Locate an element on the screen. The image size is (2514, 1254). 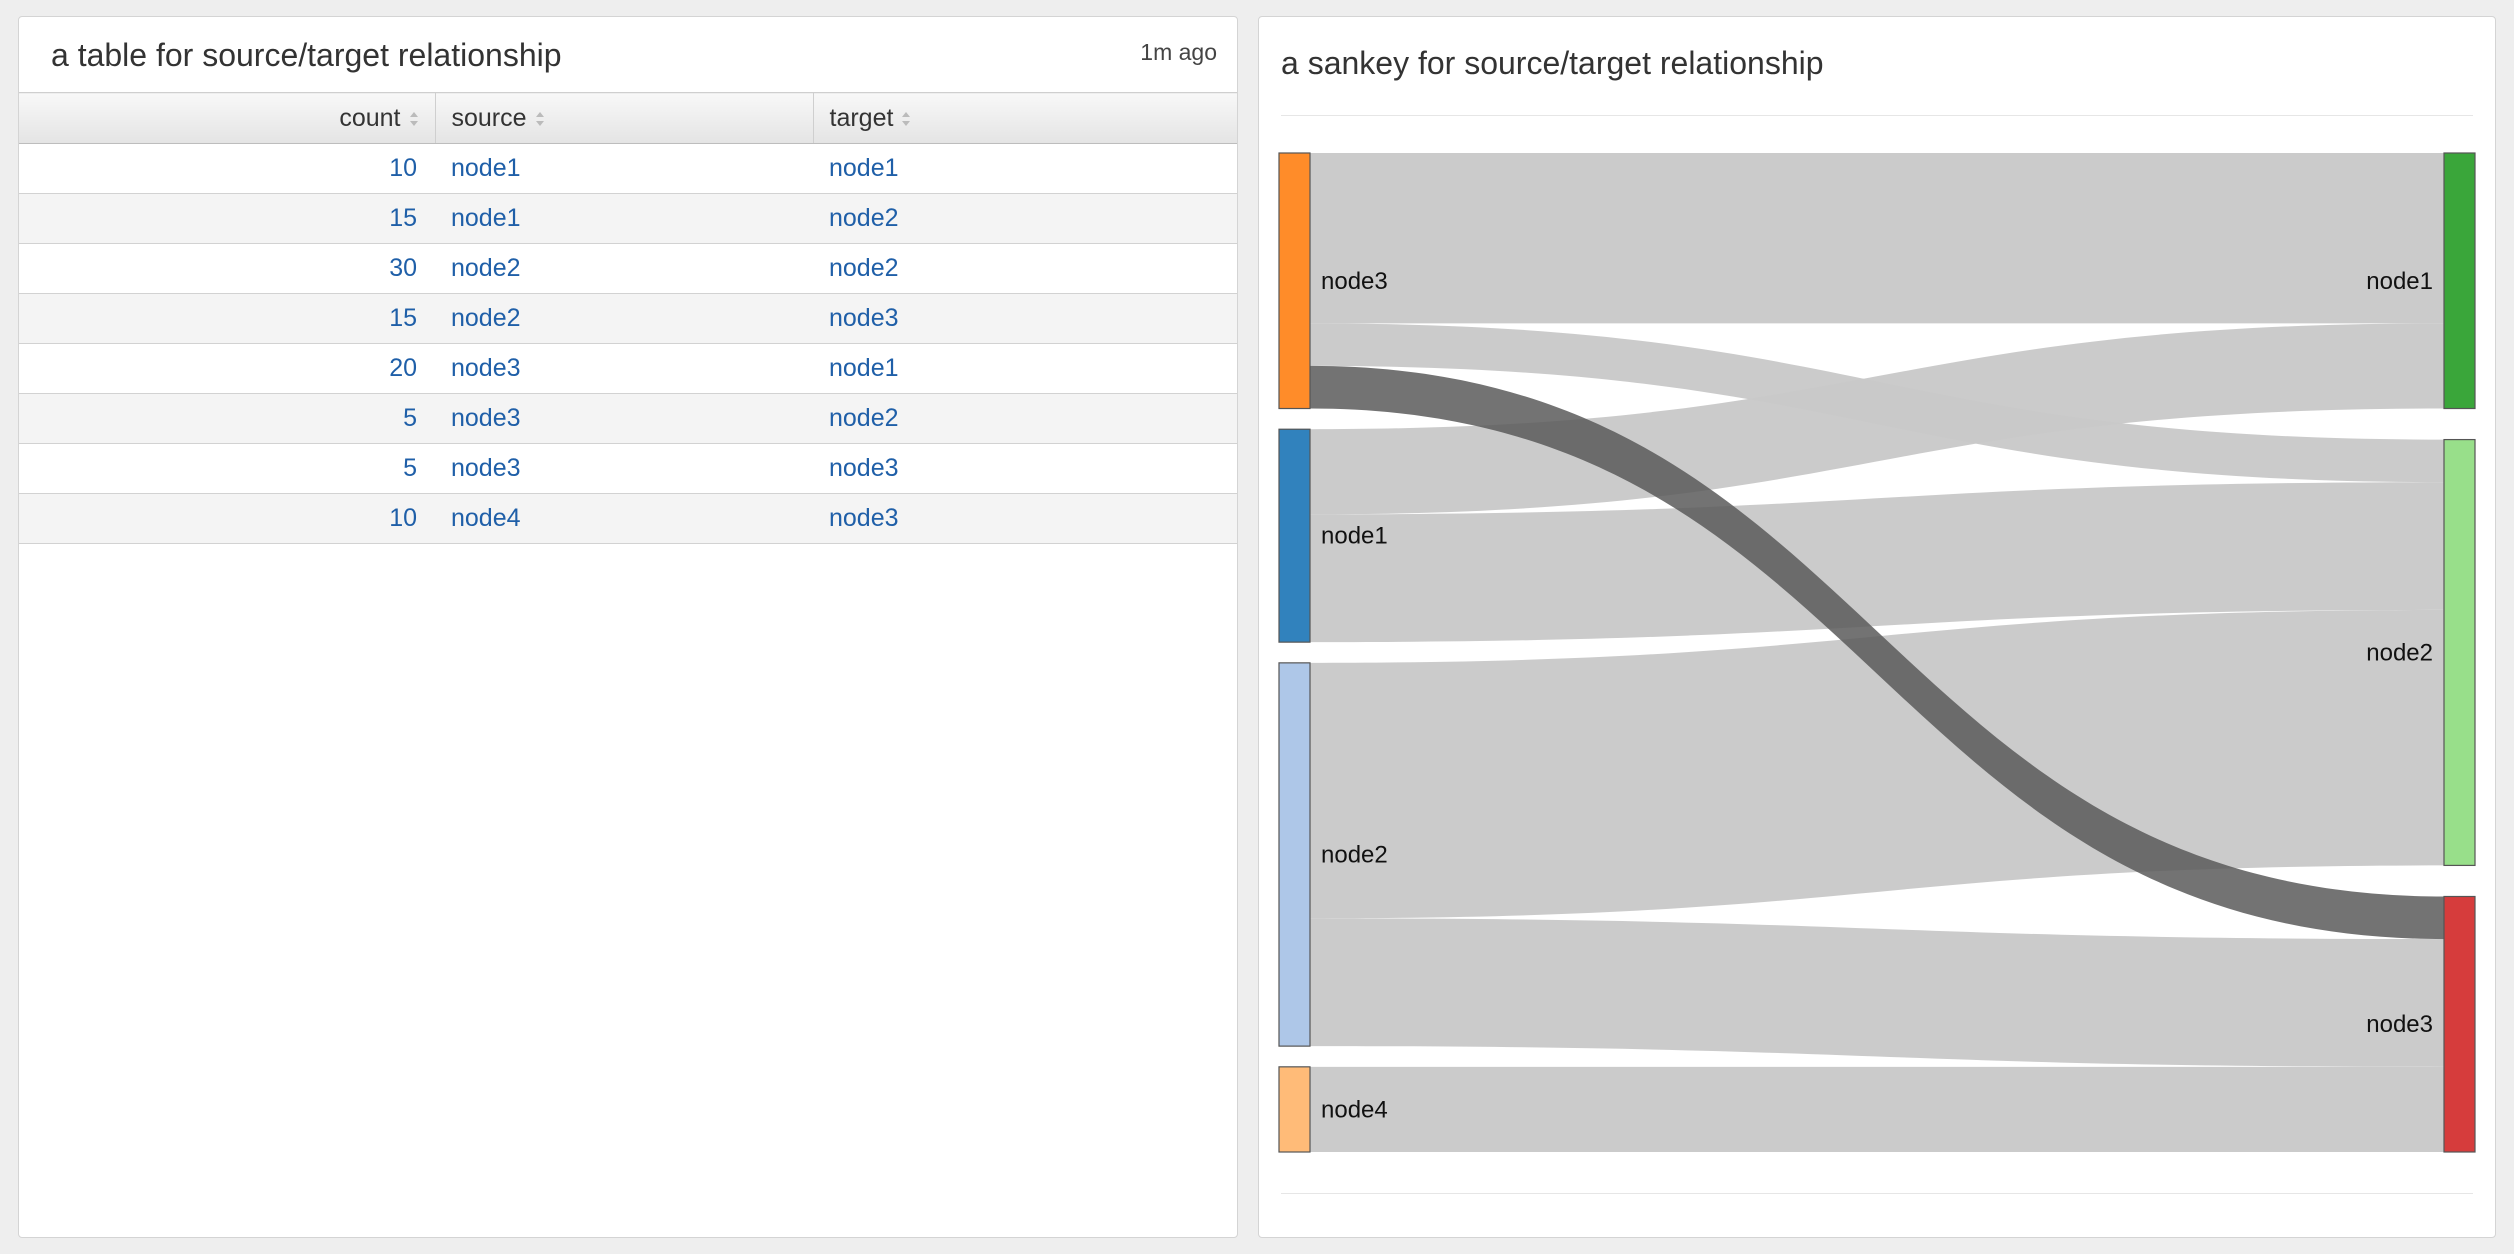
table-row: 30 node2 node2 is located at coordinates (628, 268).